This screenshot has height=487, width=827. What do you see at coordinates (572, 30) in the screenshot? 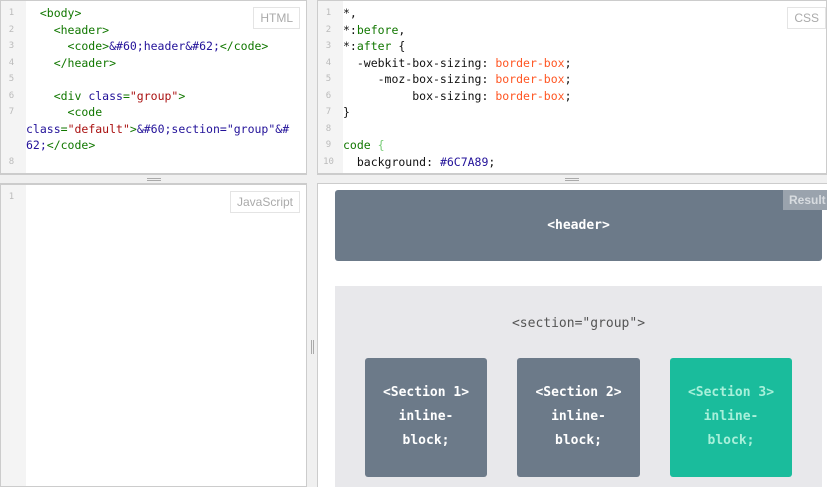
I see `code-line: 2 *:before,` at bounding box center [572, 30].